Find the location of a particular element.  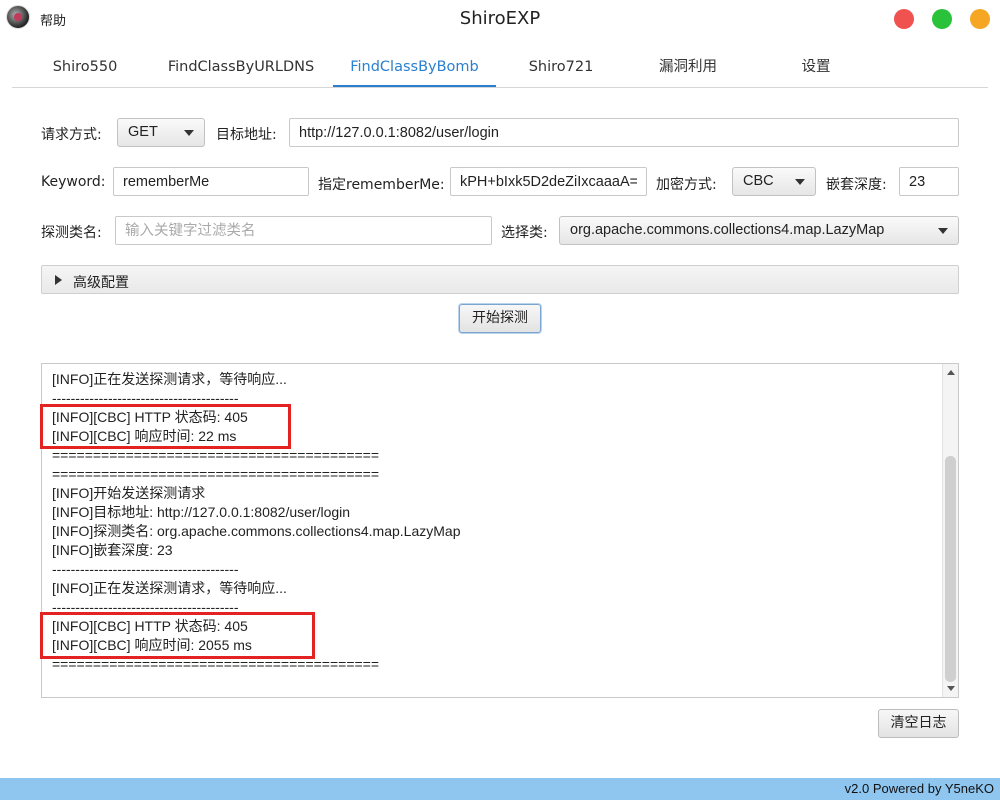

clear-log-button: 清空日志 is located at coordinates (918, 723).